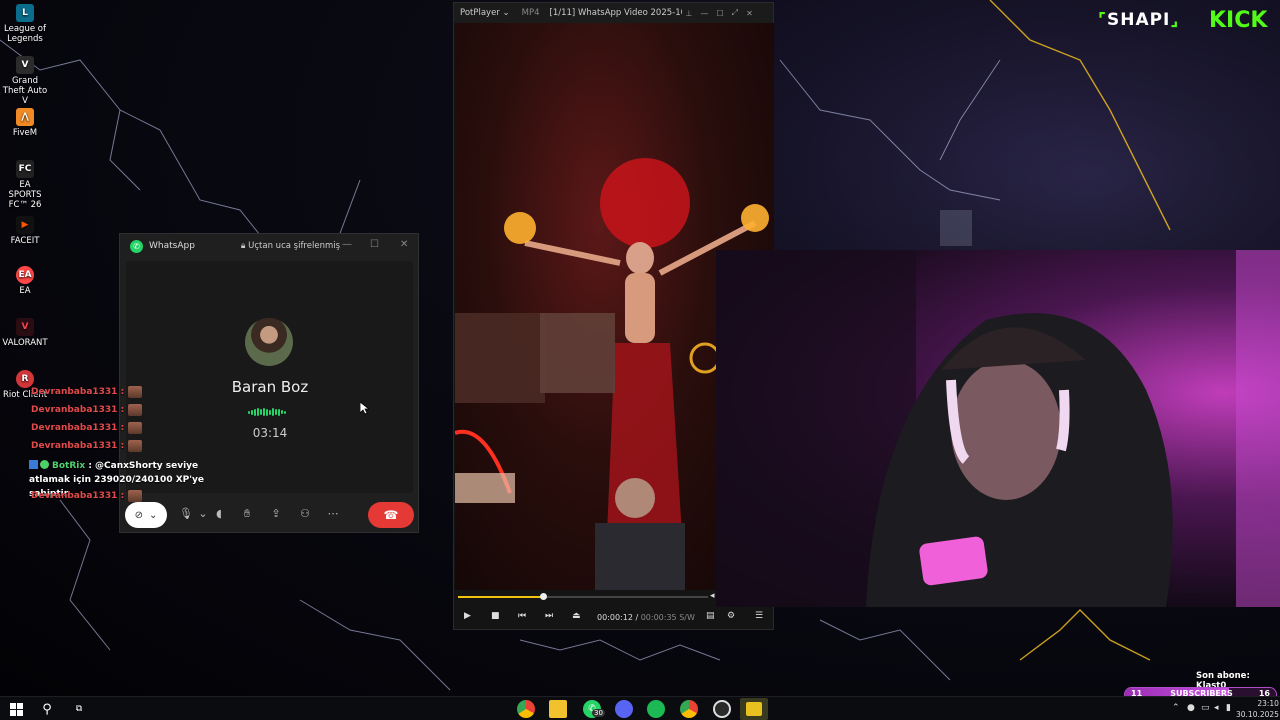 Image resolution: width=1280 pixels, height=720 pixels. I want to click on camera-off-icon: ⊘, so click(138, 515).